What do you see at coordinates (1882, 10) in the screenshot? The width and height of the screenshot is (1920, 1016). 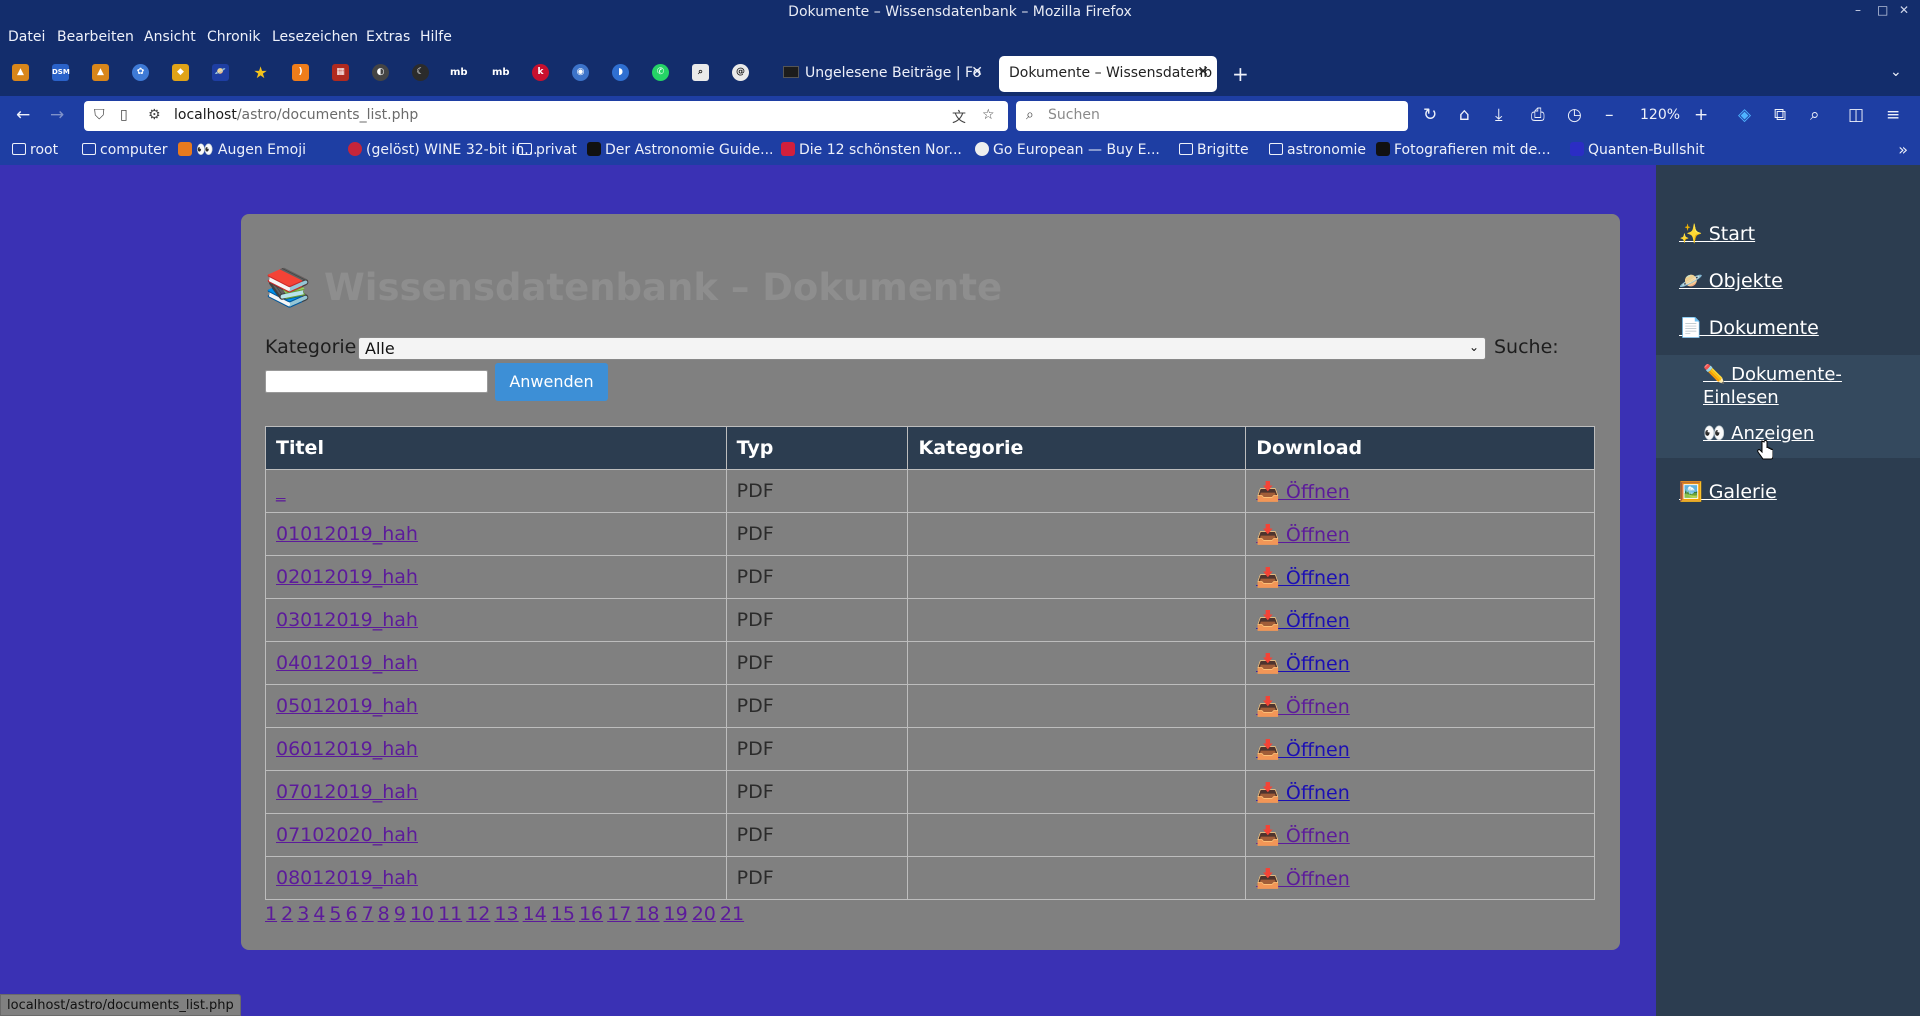 I see `maximize-icon: □` at bounding box center [1882, 10].